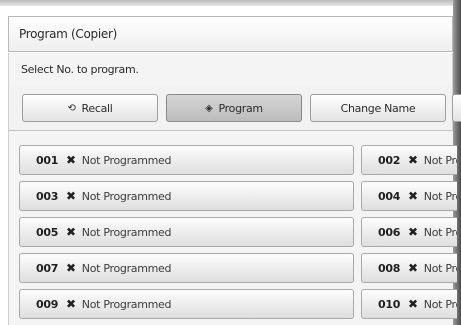 Image resolution: width=461 pixels, height=325 pixels. What do you see at coordinates (47, 304) in the screenshot?
I see `program-number: 009` at bounding box center [47, 304].